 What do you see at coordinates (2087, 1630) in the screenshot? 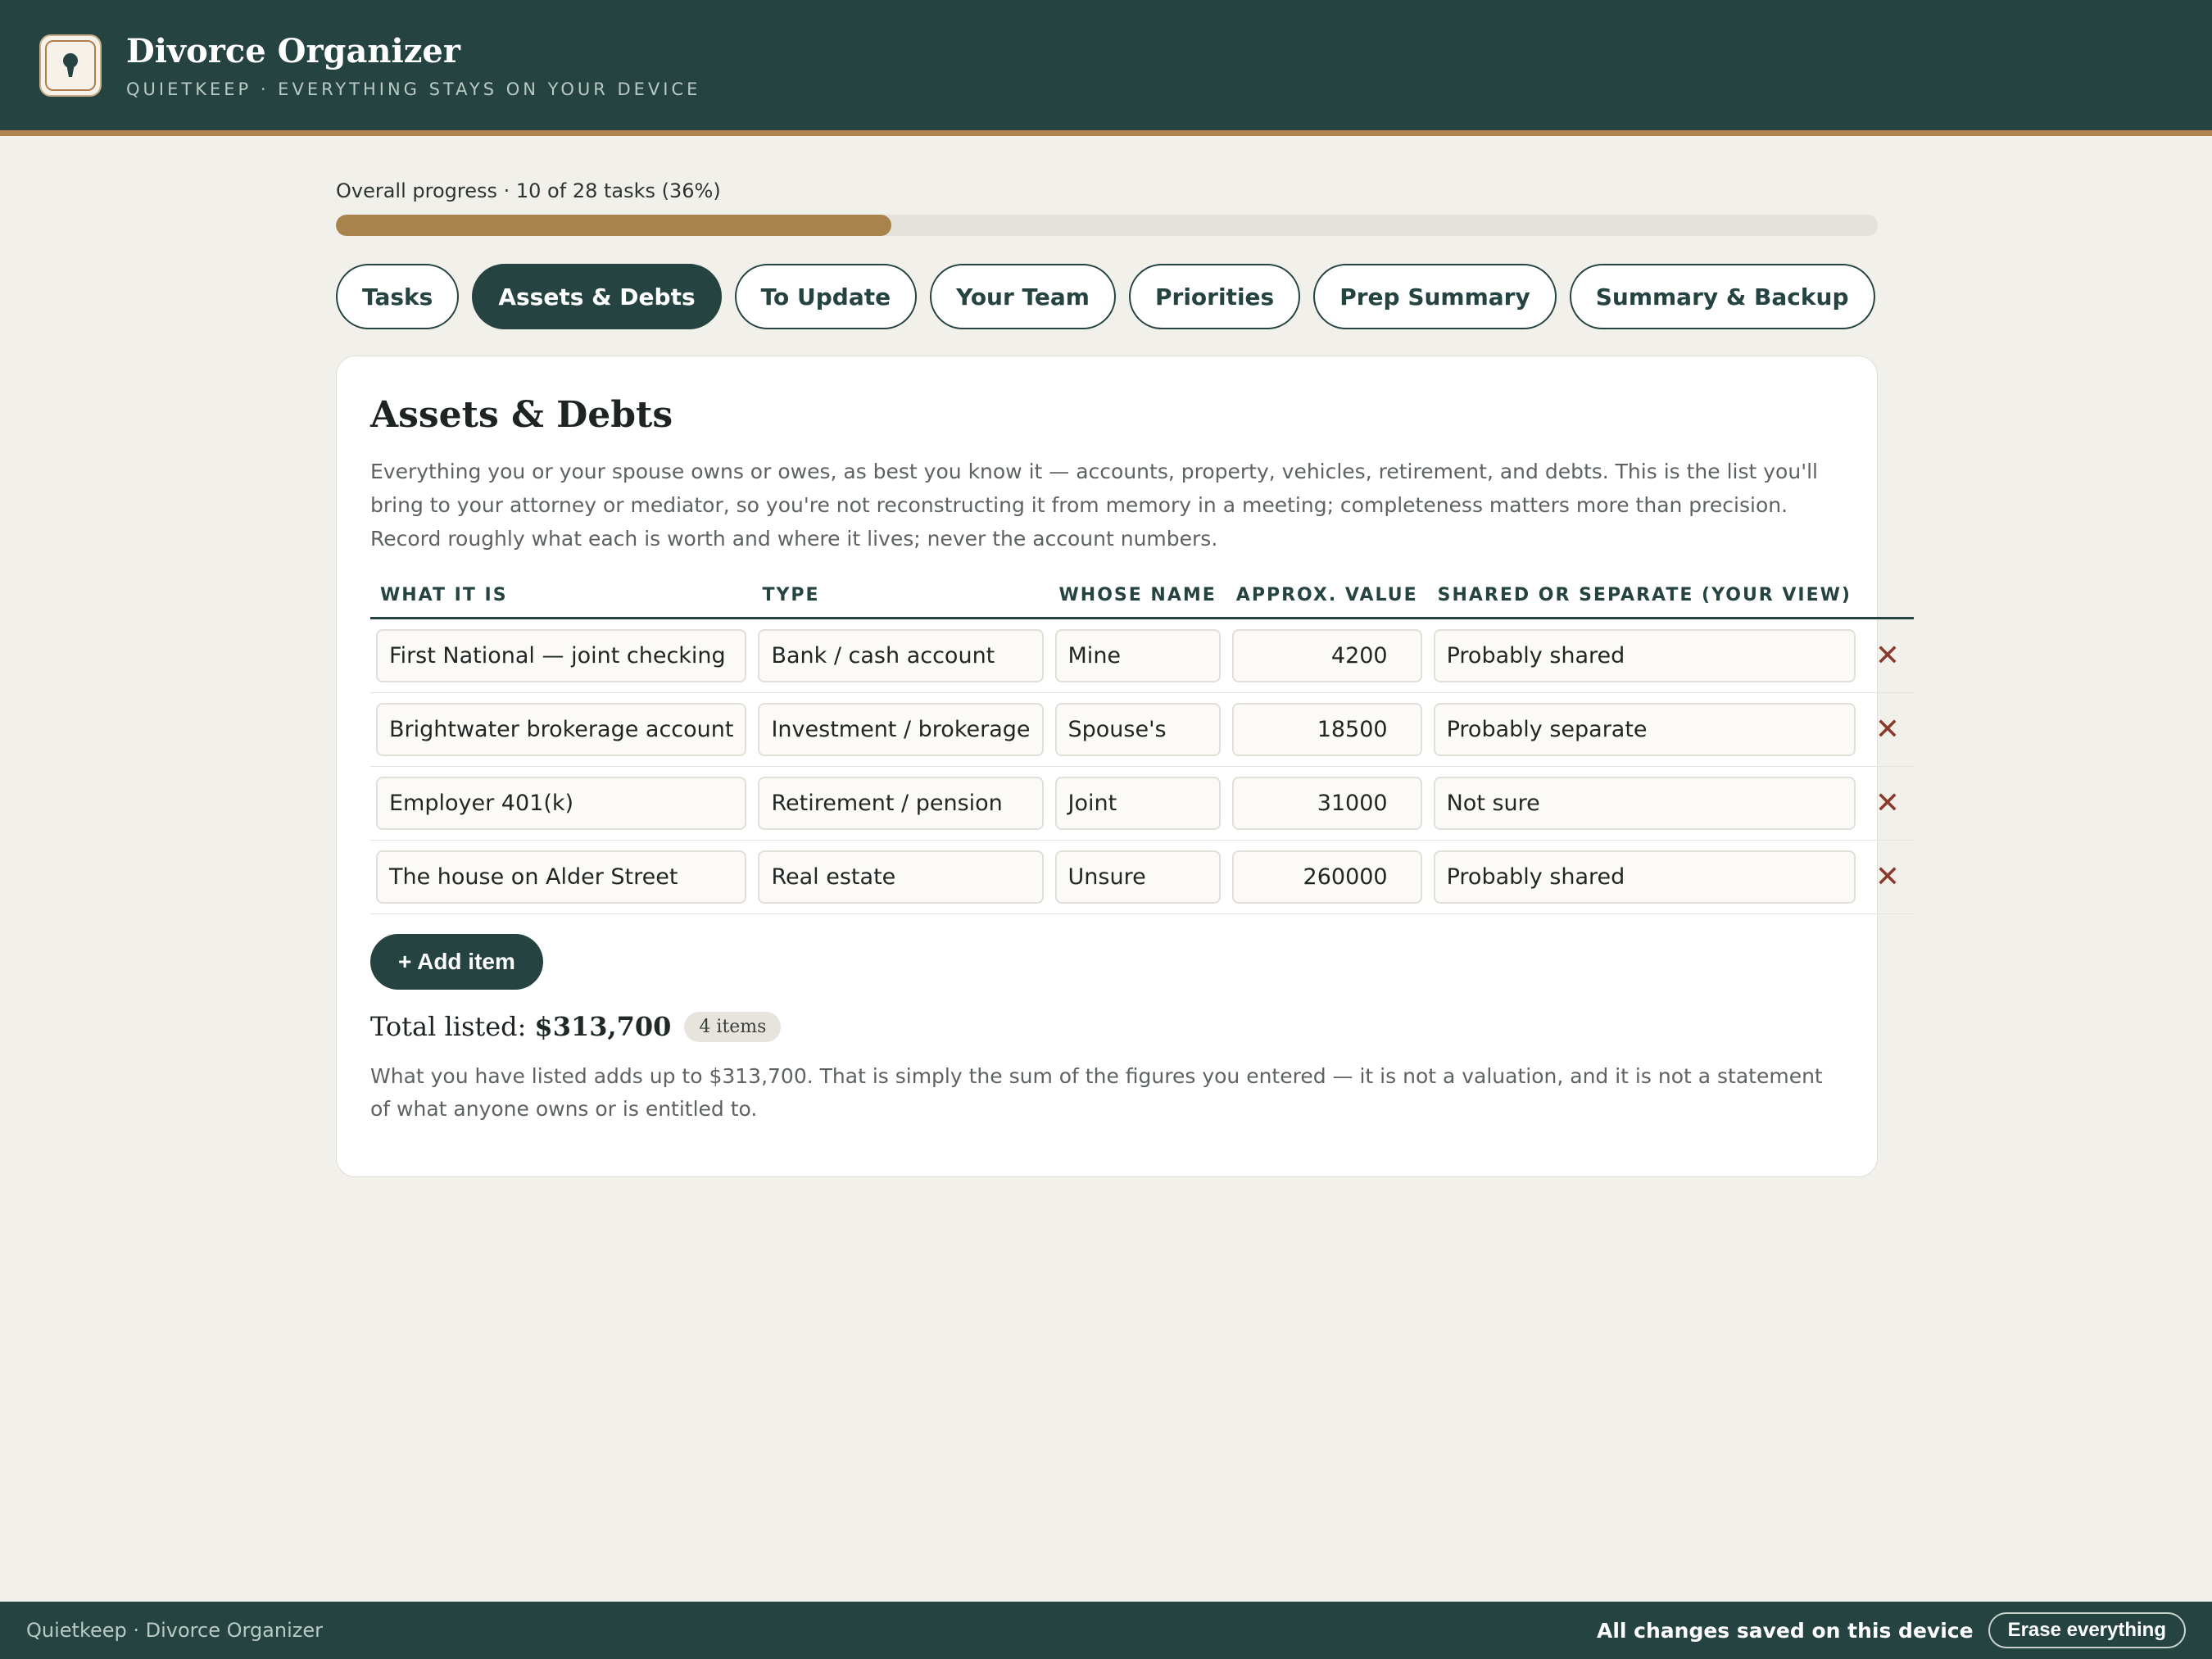
I see `erase-everything-button: Erase everything` at bounding box center [2087, 1630].